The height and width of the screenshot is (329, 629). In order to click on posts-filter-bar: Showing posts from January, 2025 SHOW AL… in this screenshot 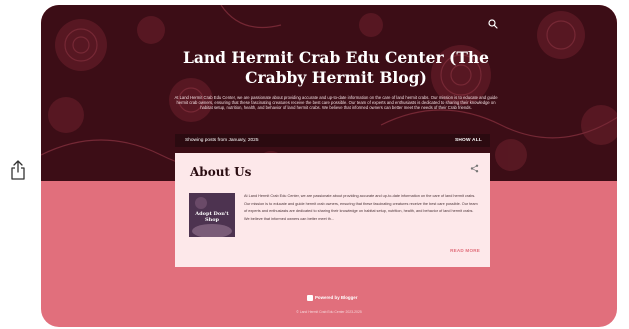, I will do `click(332, 140)`.